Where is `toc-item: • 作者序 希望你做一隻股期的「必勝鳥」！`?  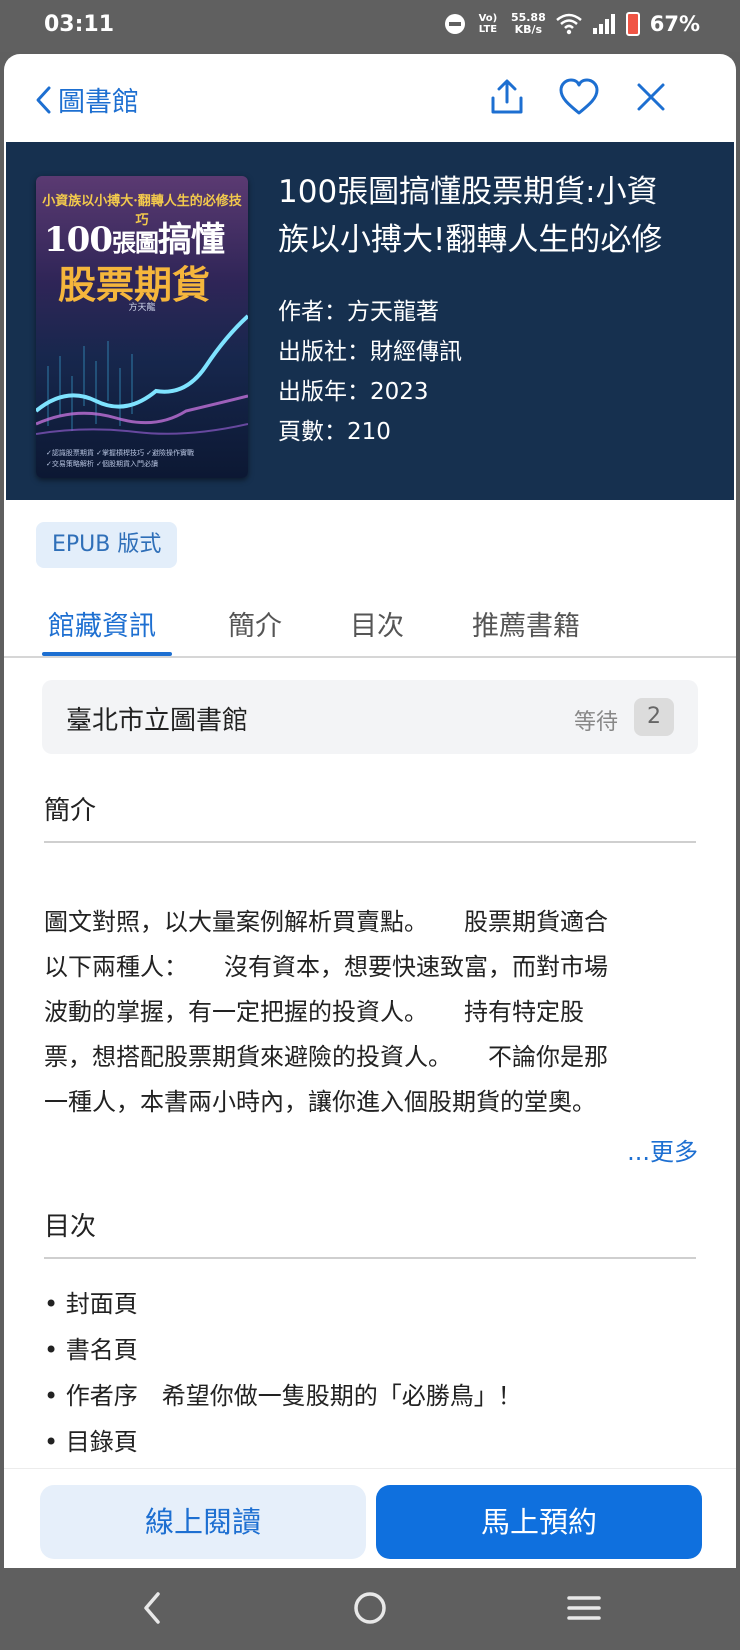 toc-item: • 作者序 希望你做一隻股期的「必勝鳥」！ is located at coordinates (283, 1396).